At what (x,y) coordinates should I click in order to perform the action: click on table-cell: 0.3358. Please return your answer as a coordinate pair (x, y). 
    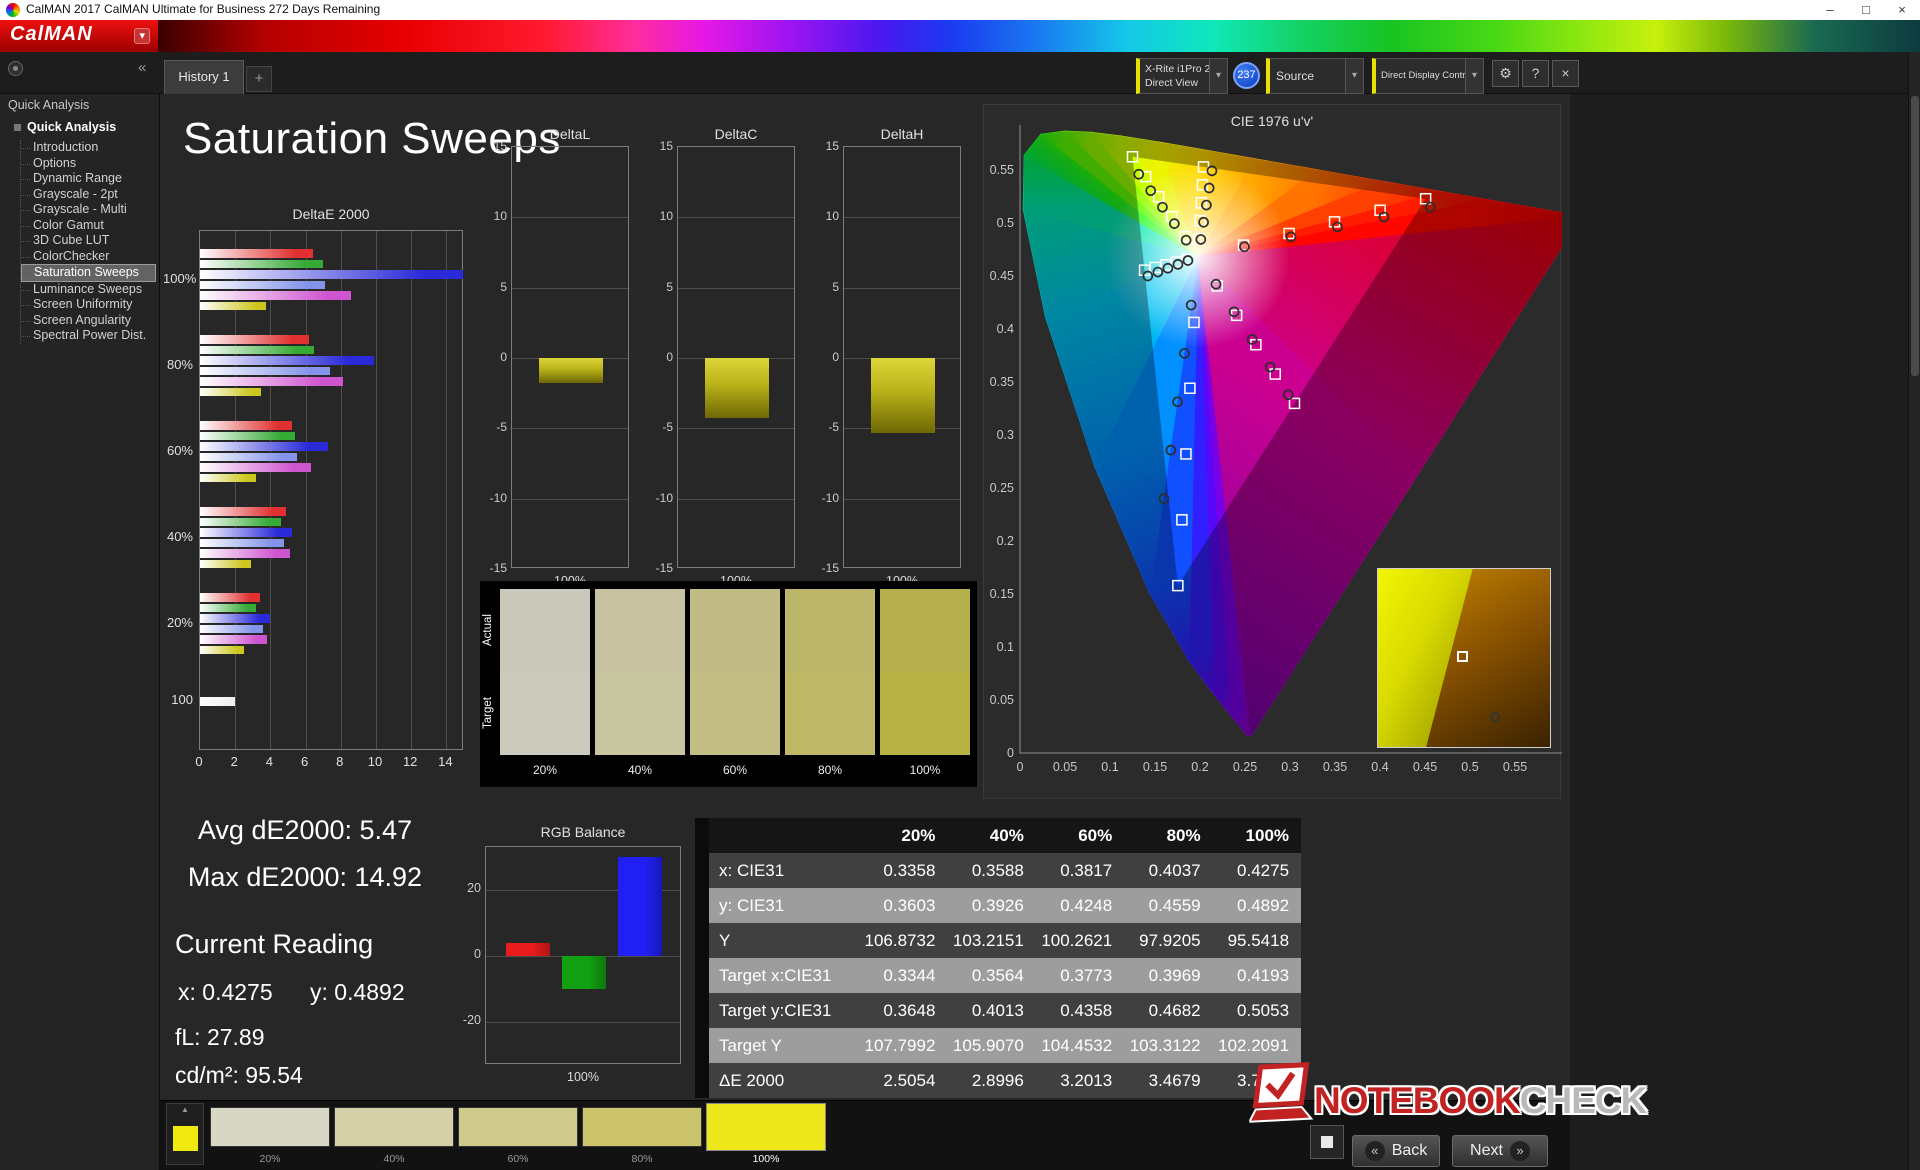
    Looking at the image, I should click on (909, 870).